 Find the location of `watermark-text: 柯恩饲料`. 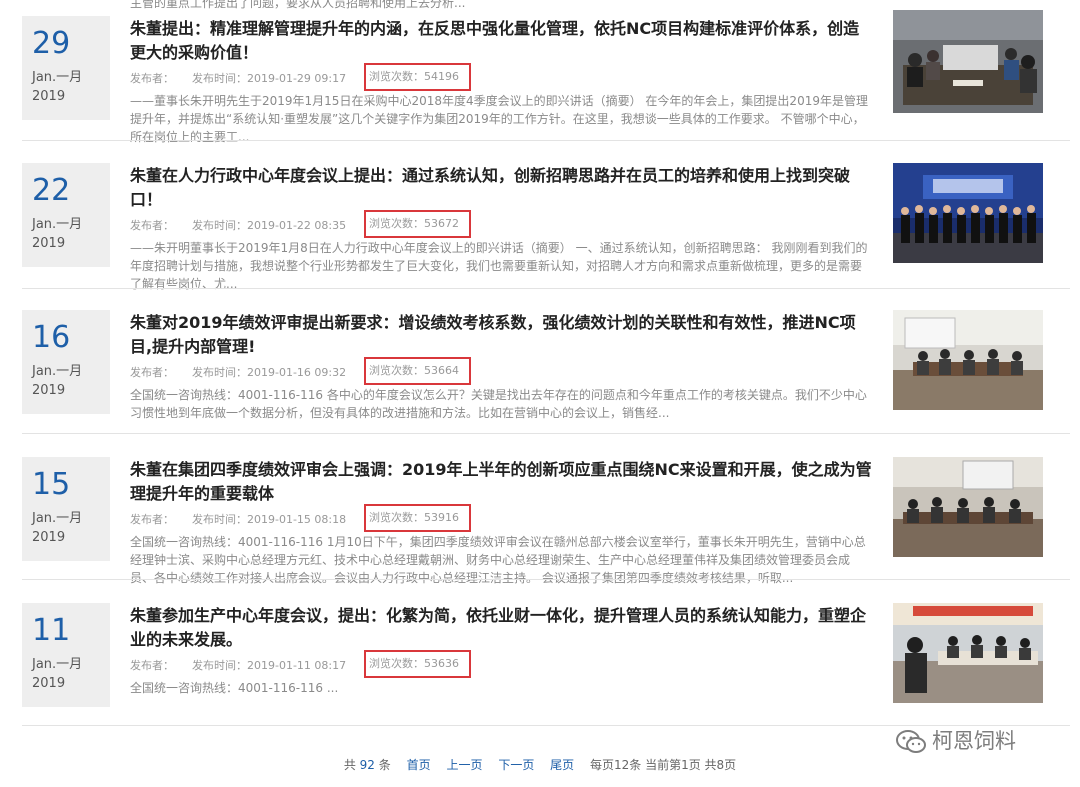

watermark-text: 柯恩饲料 is located at coordinates (974, 741).